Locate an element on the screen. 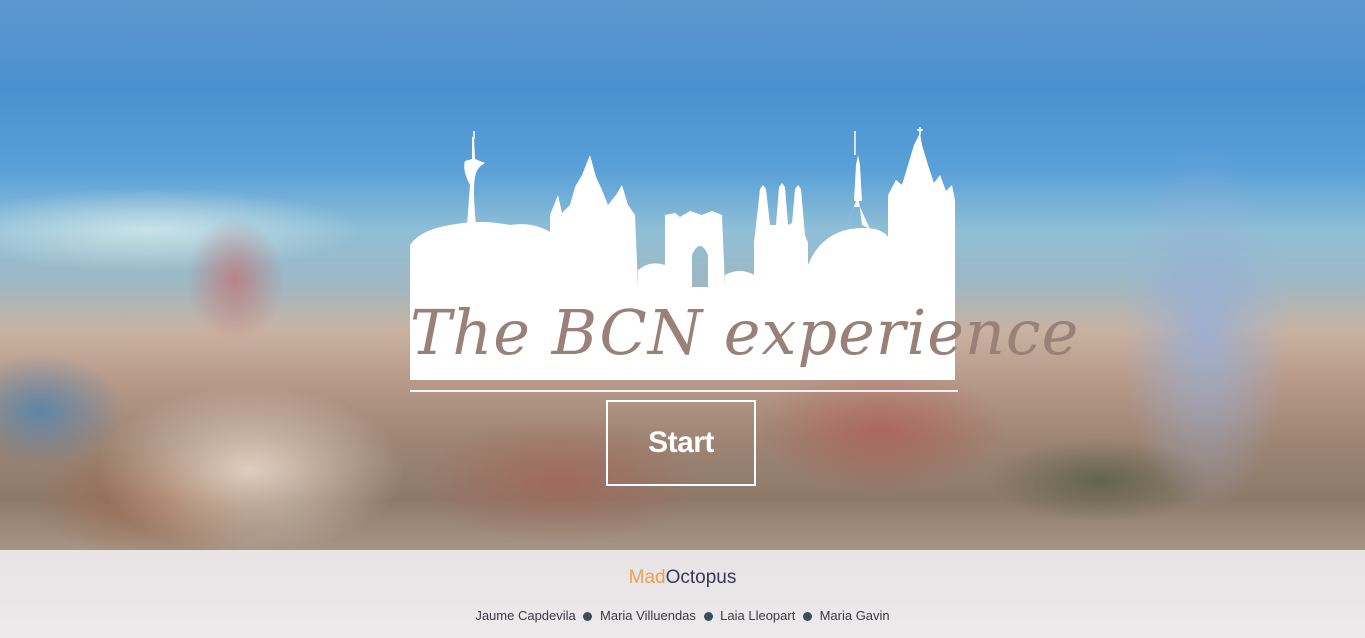 Image resolution: width=1365 pixels, height=638 pixels. brand: MadOctopus is located at coordinates (682, 578).